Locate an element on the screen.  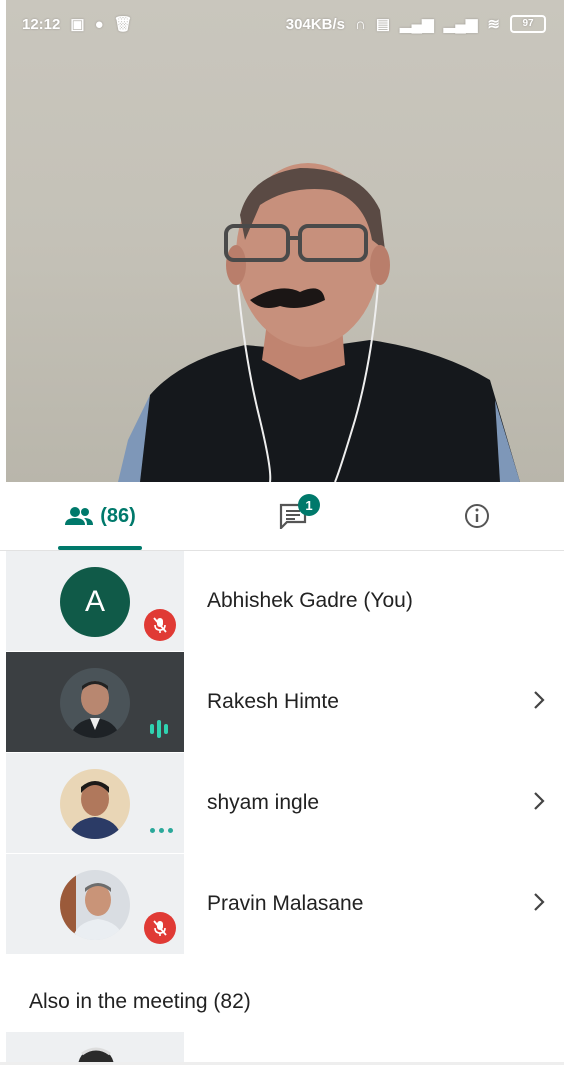
people-count: (86) is located at coordinates (118, 515).